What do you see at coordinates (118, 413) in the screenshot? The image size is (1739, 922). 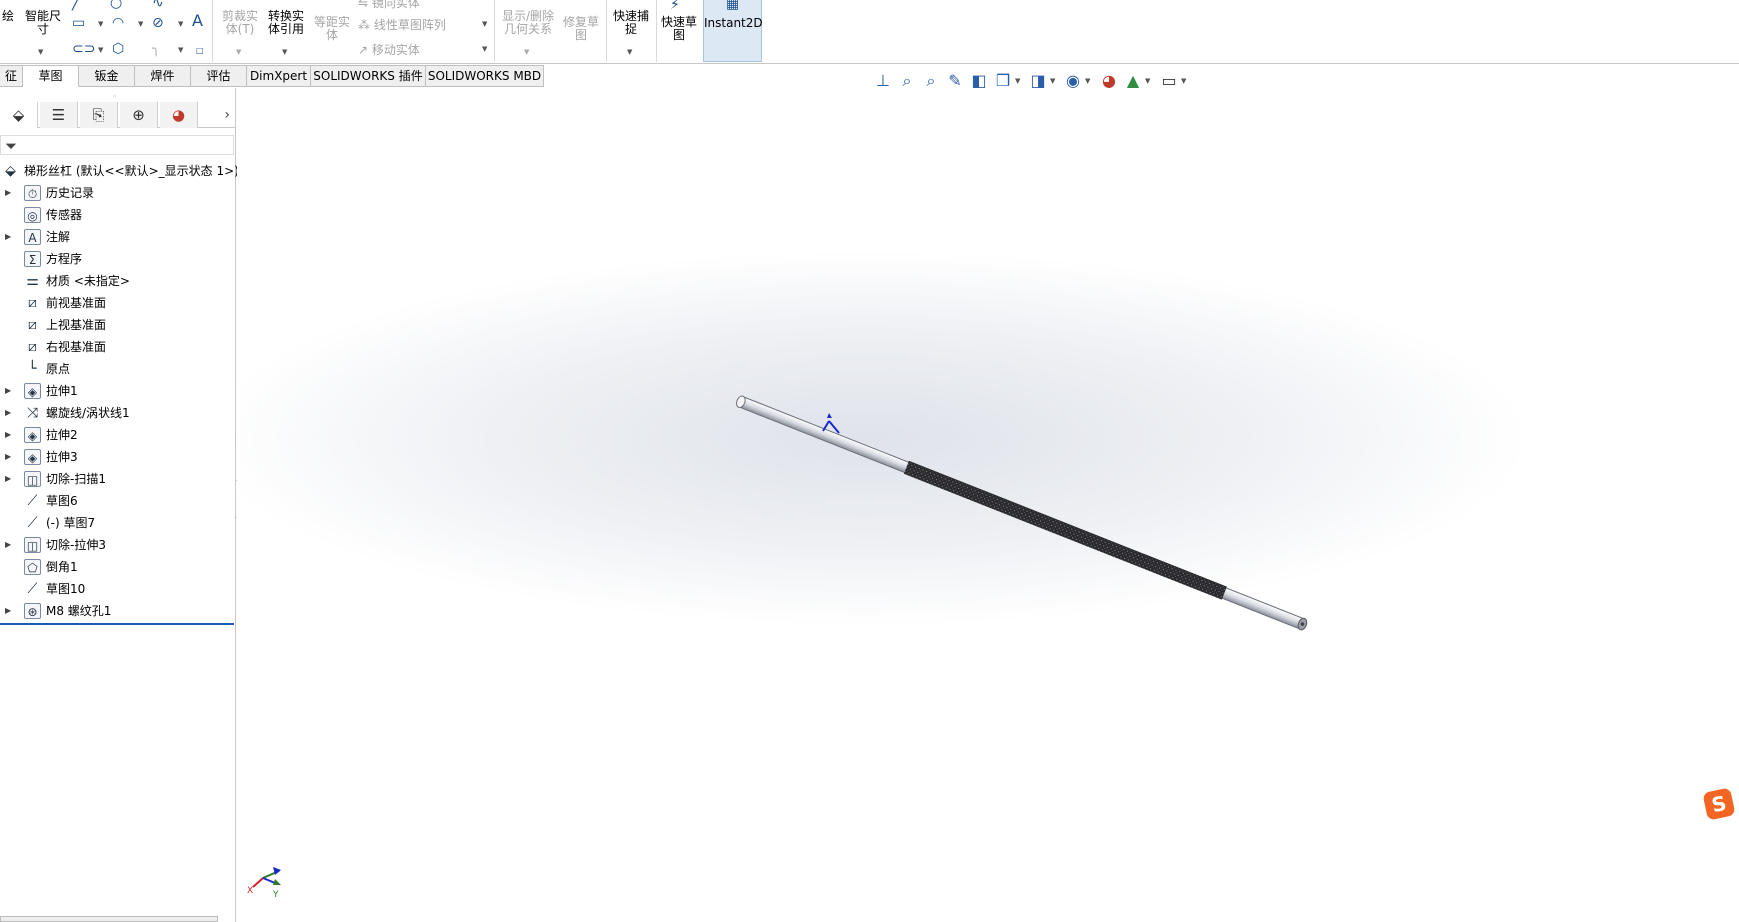 I see `tree-item: ▶ ⤨ 螺旋线/涡状线1` at bounding box center [118, 413].